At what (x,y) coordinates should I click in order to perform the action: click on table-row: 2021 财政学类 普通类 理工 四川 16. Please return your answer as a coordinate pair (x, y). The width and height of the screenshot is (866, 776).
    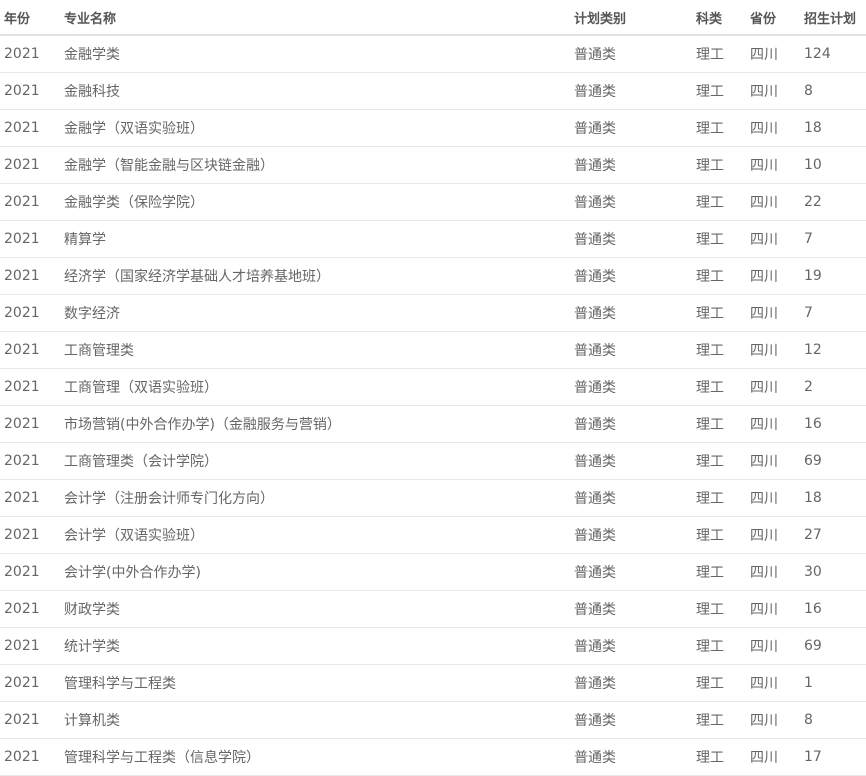
    Looking at the image, I should click on (433, 609).